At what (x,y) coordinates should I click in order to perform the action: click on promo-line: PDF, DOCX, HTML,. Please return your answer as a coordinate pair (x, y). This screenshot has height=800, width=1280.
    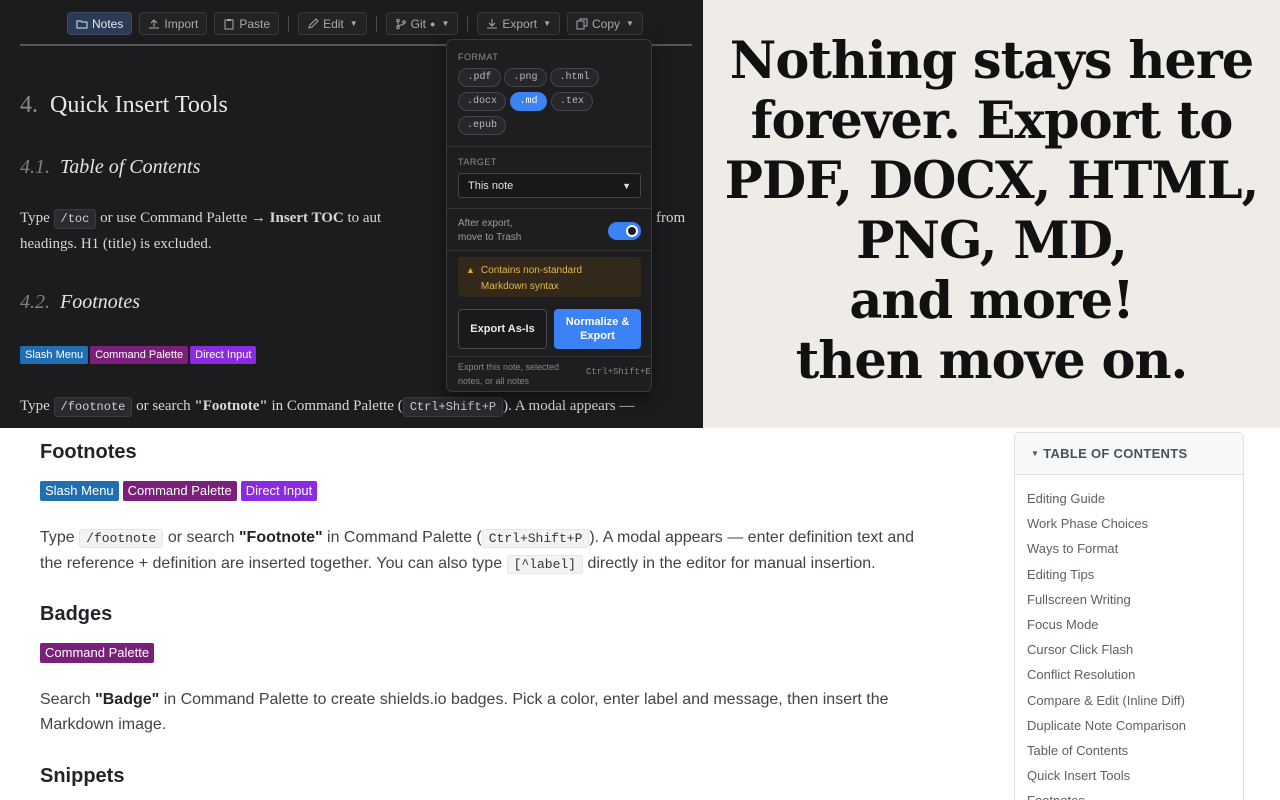
    Looking at the image, I should click on (992, 181).